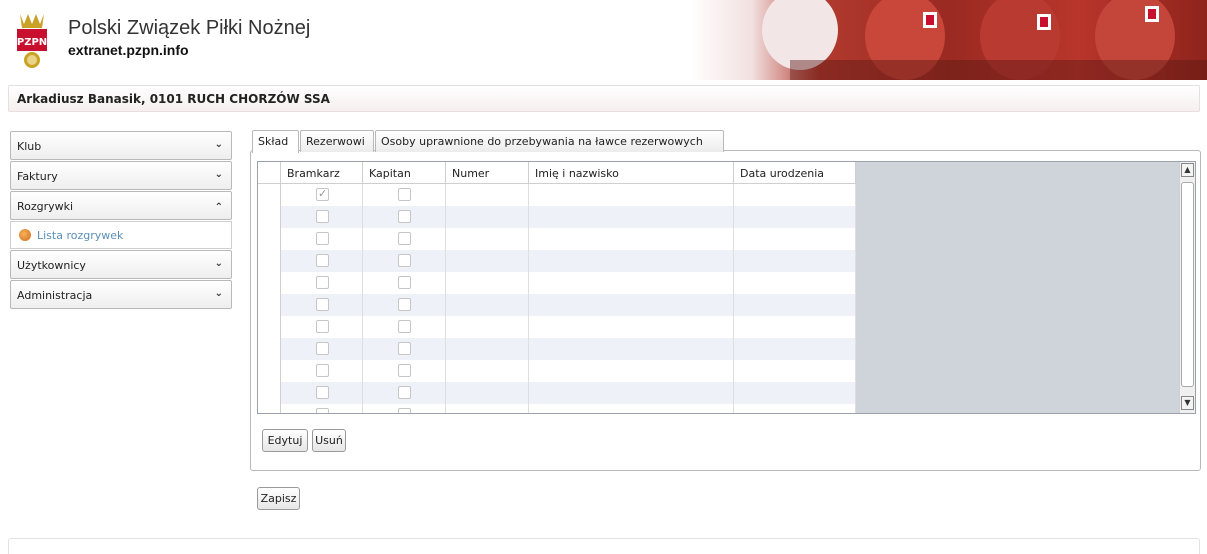 The width and height of the screenshot is (1207, 554). What do you see at coordinates (285, 440) in the screenshot?
I see `edit-button: Edytuj` at bounding box center [285, 440].